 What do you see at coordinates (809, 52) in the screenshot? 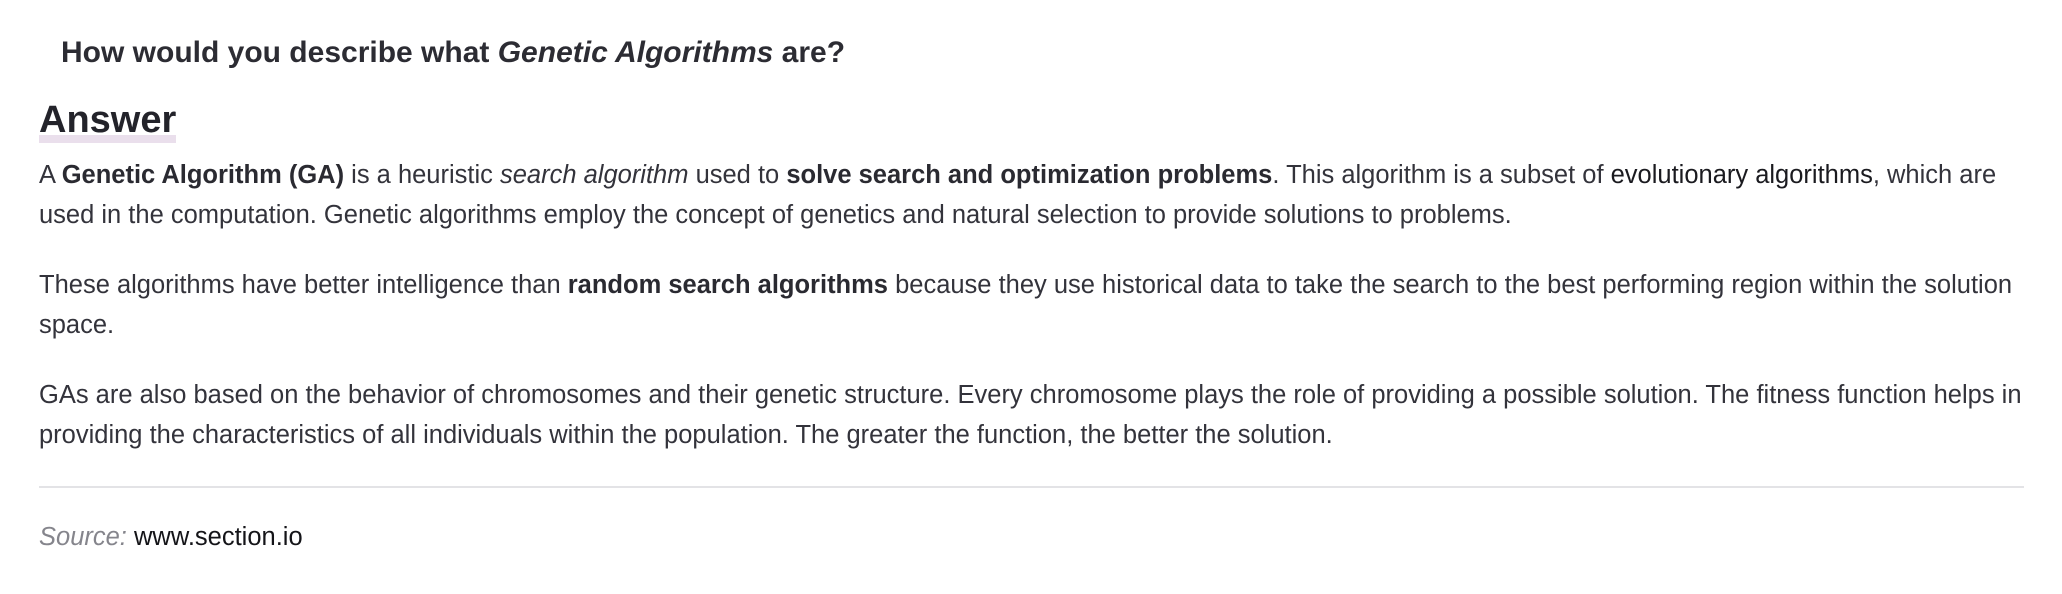
I see `question-suffix: are?` at bounding box center [809, 52].